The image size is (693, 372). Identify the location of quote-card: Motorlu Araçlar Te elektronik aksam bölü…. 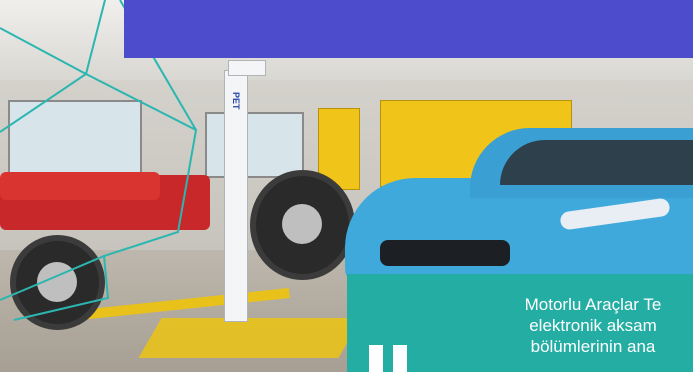
(520, 323).